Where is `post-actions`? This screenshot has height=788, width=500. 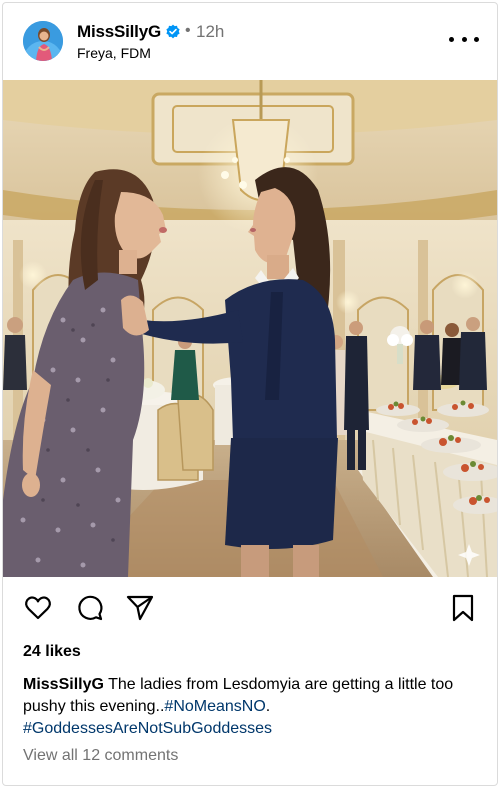 post-actions is located at coordinates (250, 607).